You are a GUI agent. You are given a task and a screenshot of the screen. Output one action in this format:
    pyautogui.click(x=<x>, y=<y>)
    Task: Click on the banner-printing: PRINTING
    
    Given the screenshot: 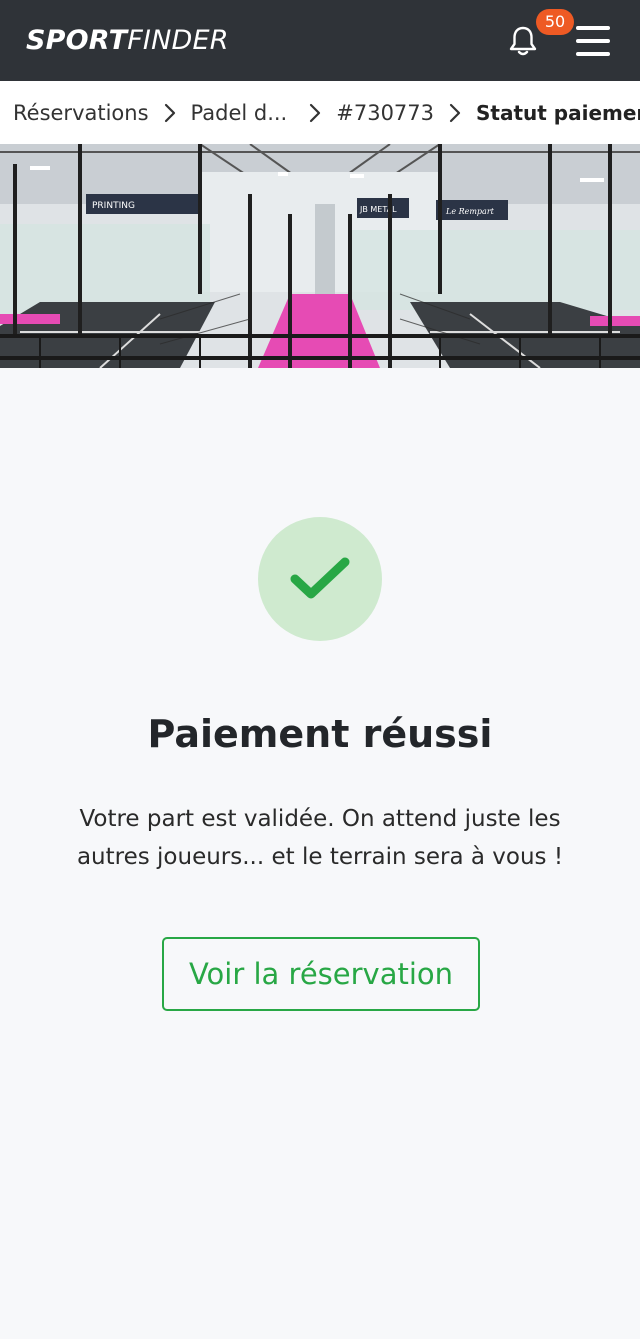 What is the action you would take?
    pyautogui.click(x=113, y=206)
    